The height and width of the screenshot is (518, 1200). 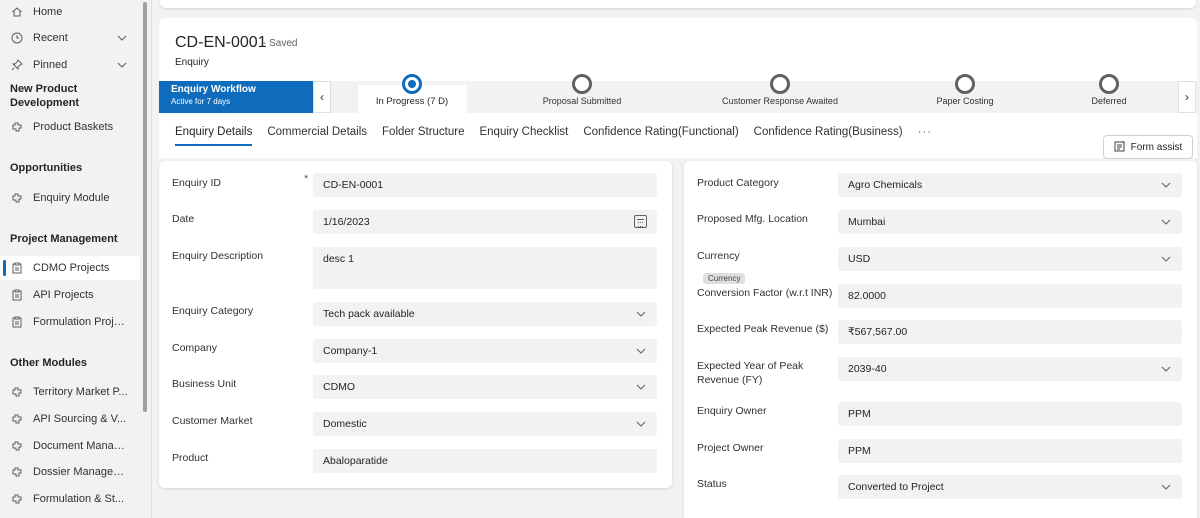 I want to click on field-label: Company, so click(x=194, y=348).